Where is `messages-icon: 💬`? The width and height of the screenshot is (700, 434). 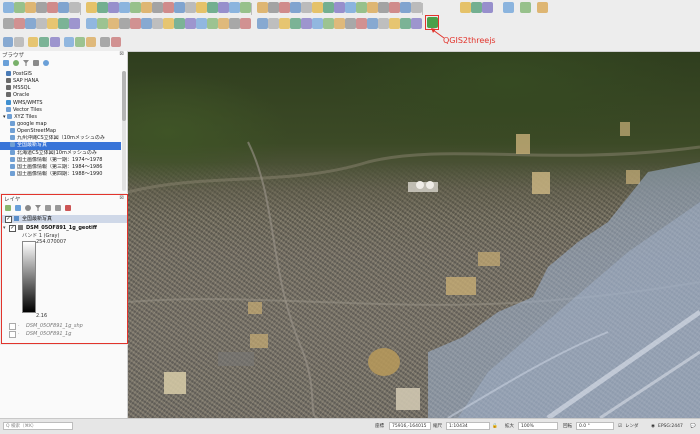 messages-icon: 💬 is located at coordinates (693, 426).